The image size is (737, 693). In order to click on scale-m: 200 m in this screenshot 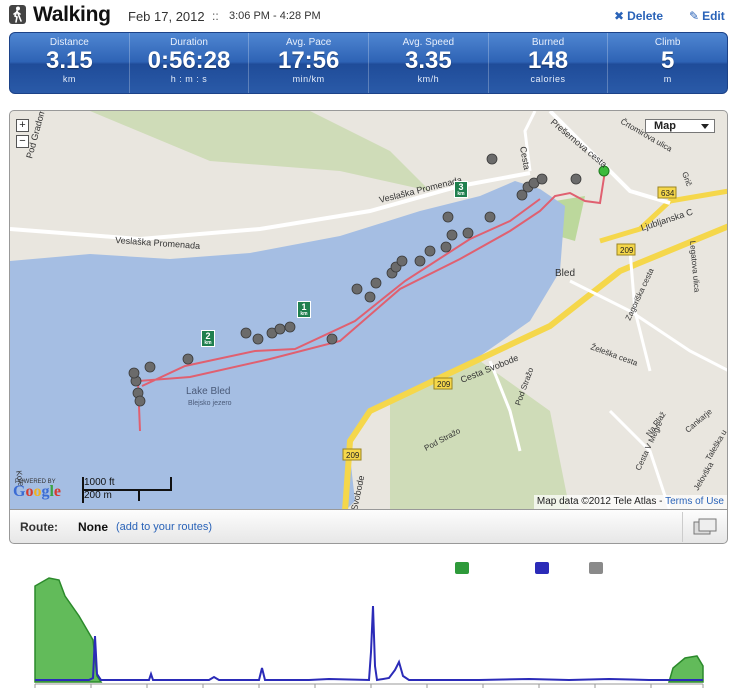, I will do `click(98, 495)`.